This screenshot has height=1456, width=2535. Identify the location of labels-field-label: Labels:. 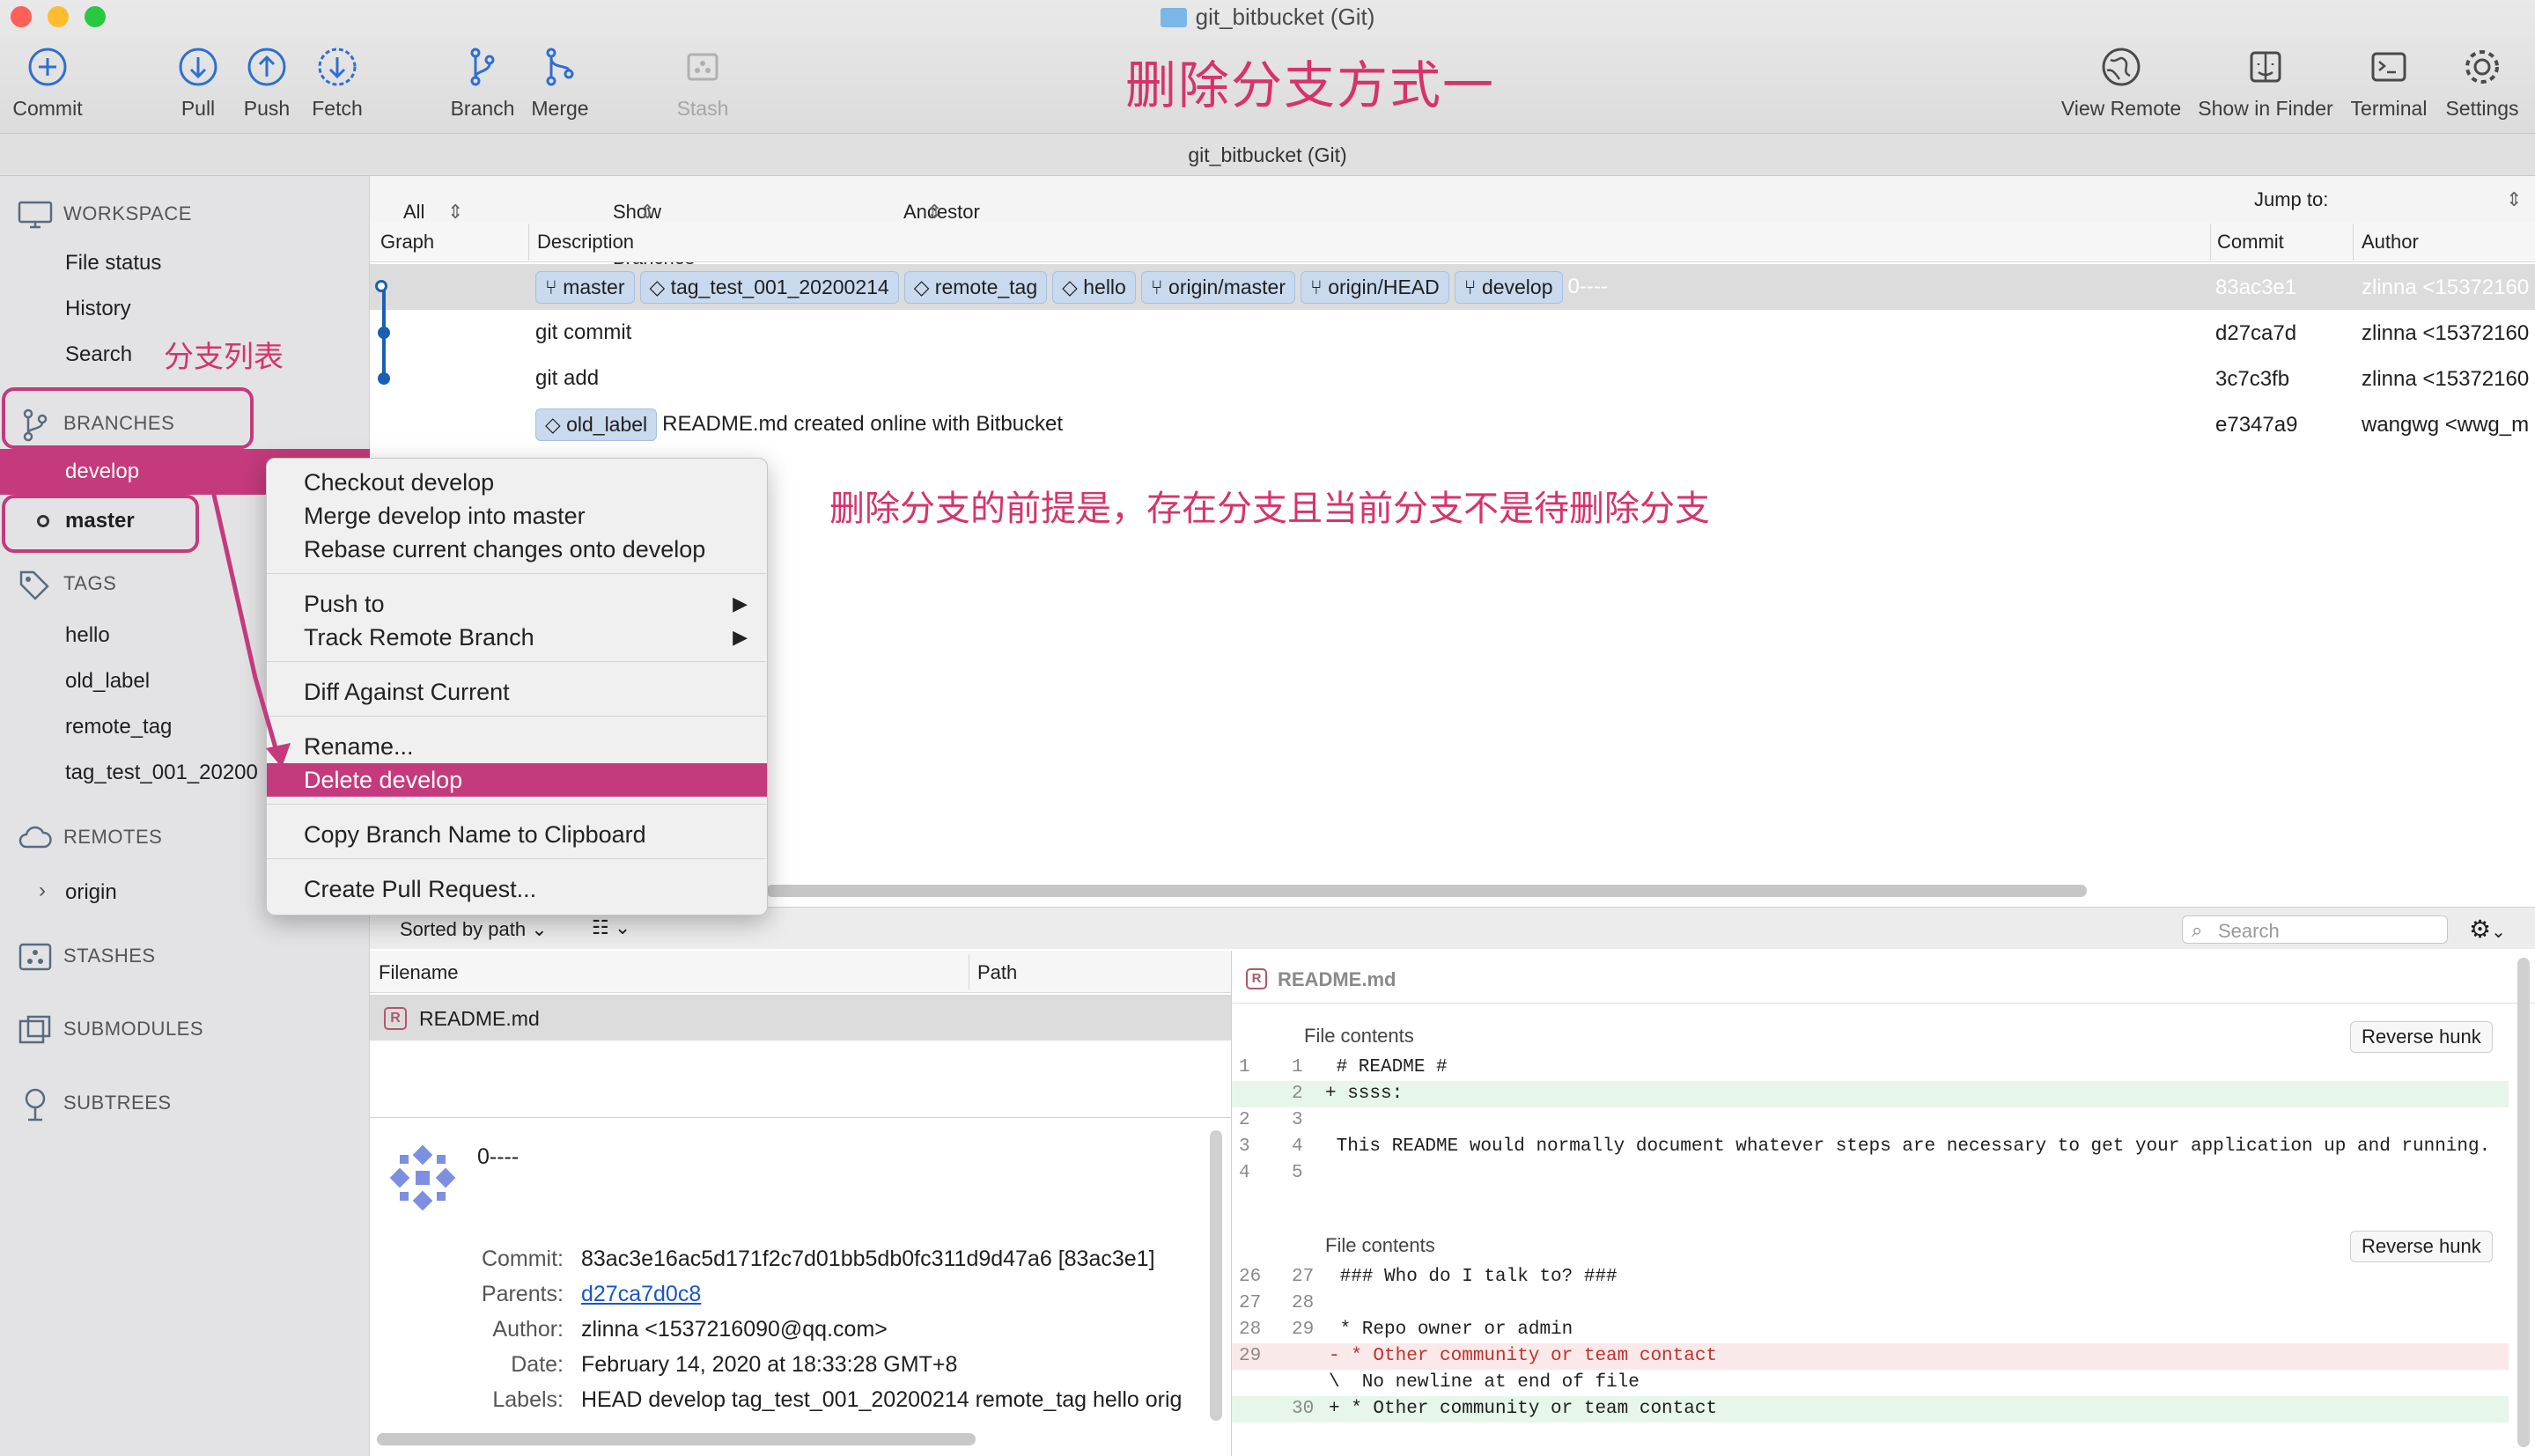
(528, 1399).